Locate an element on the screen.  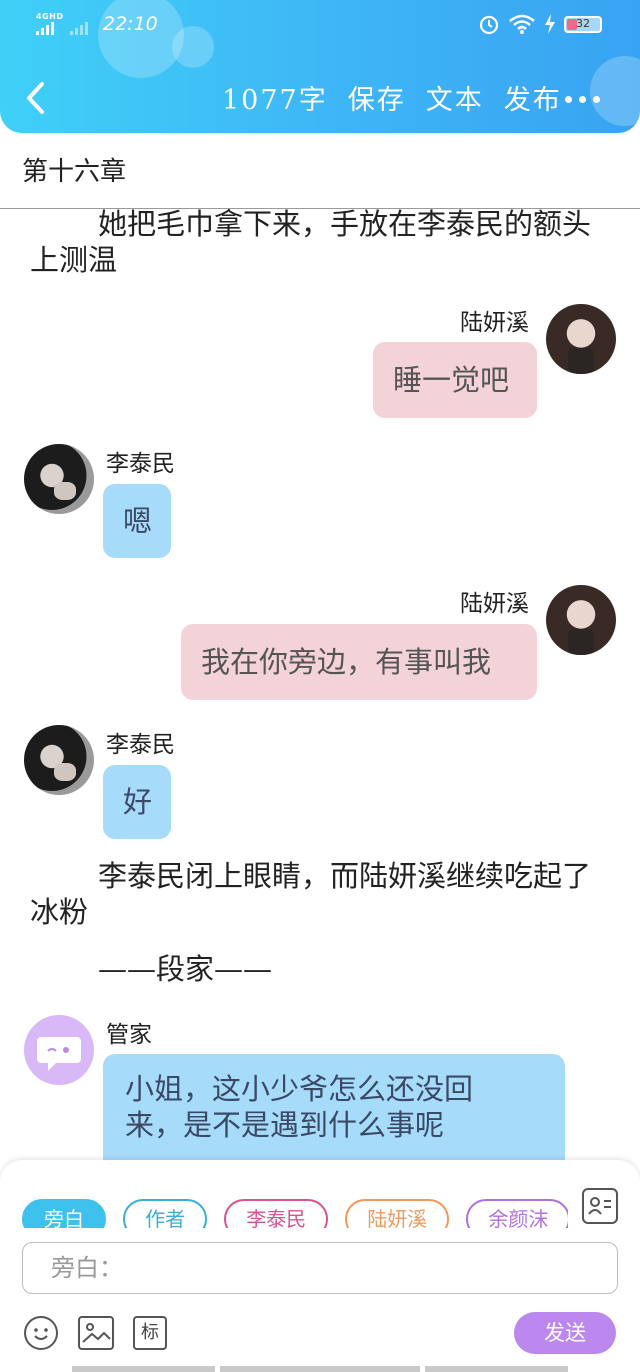
back-button is located at coordinates (37, 98).